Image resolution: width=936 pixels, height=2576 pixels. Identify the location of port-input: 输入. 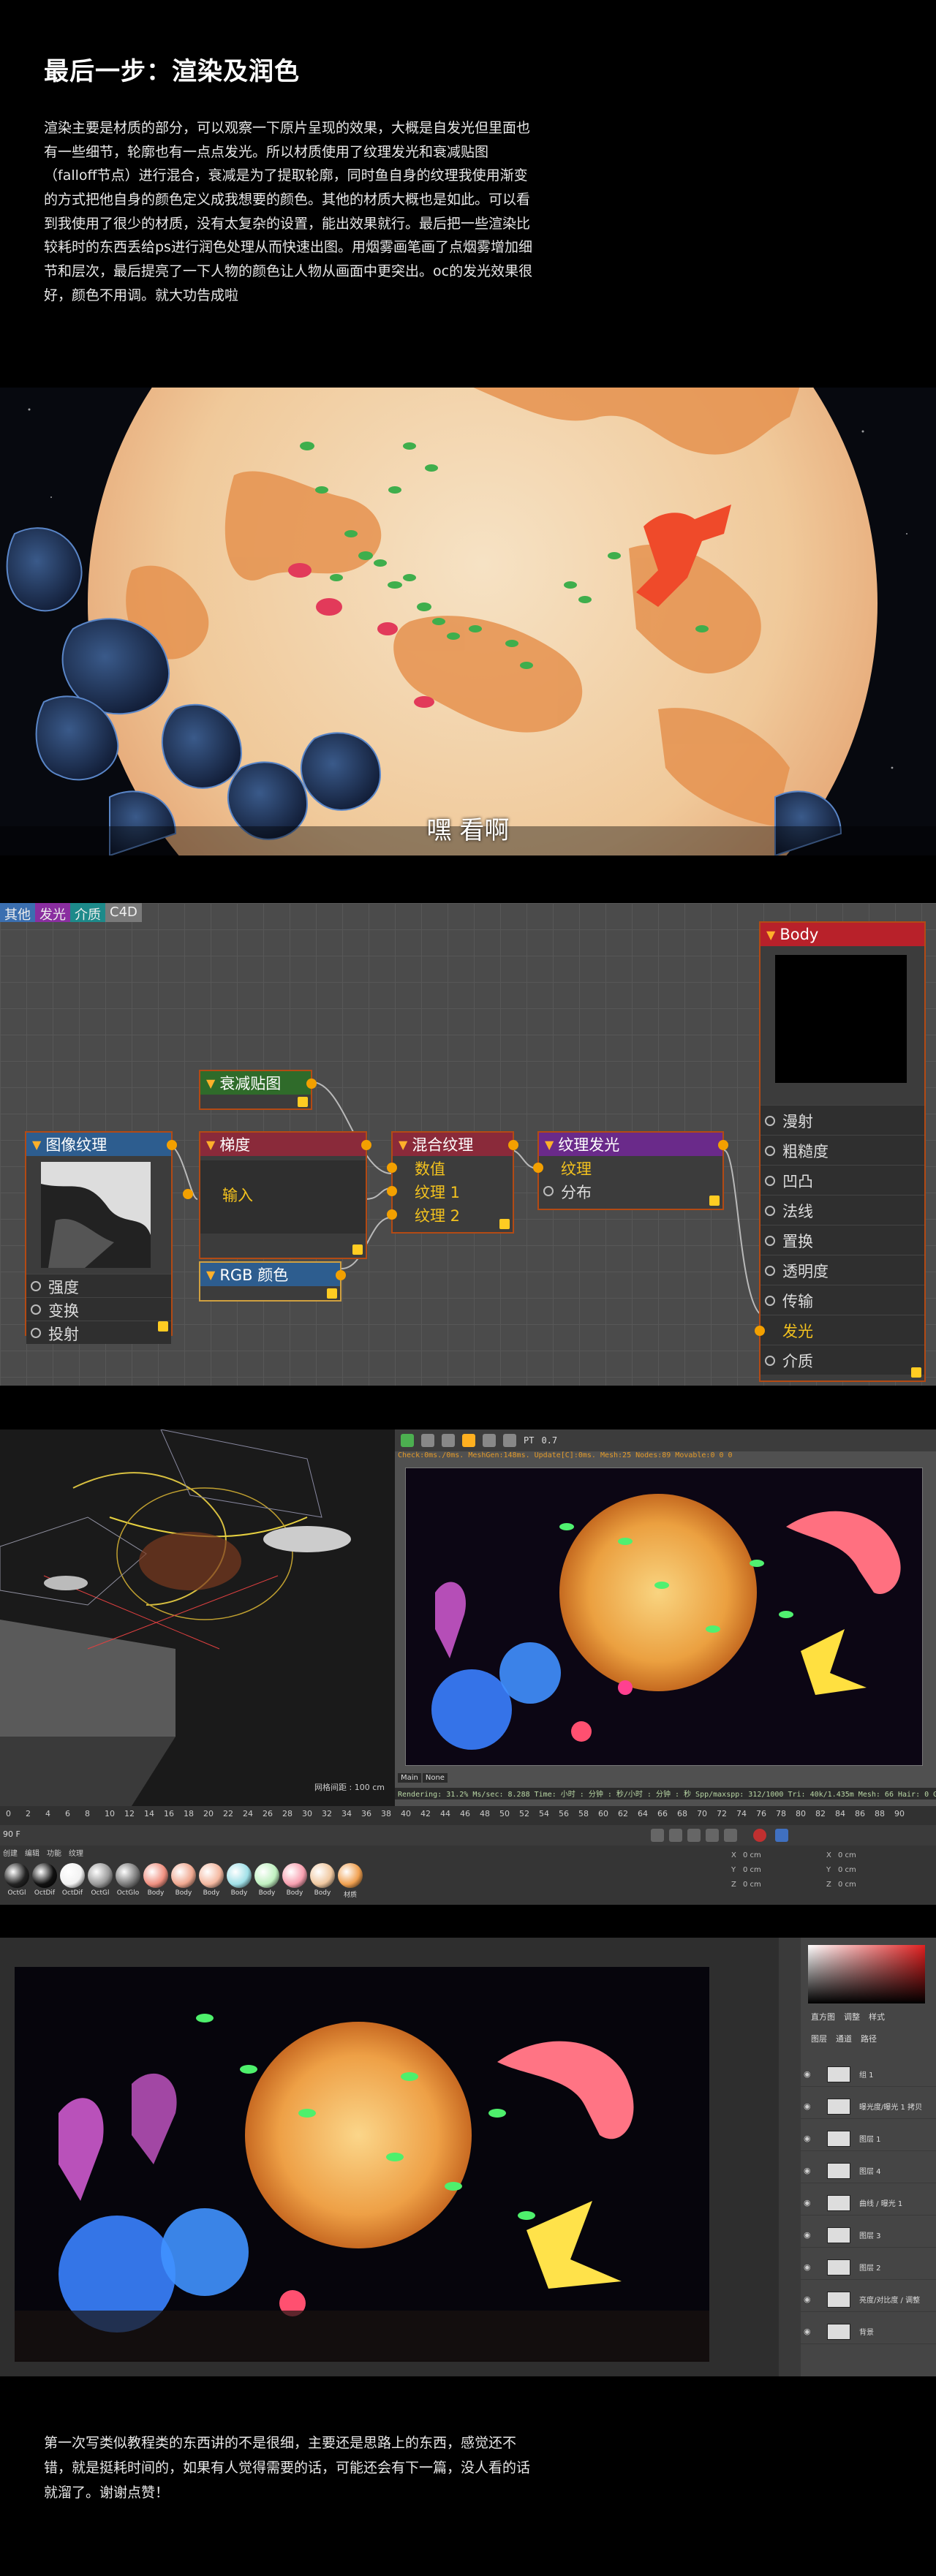
(229, 1194).